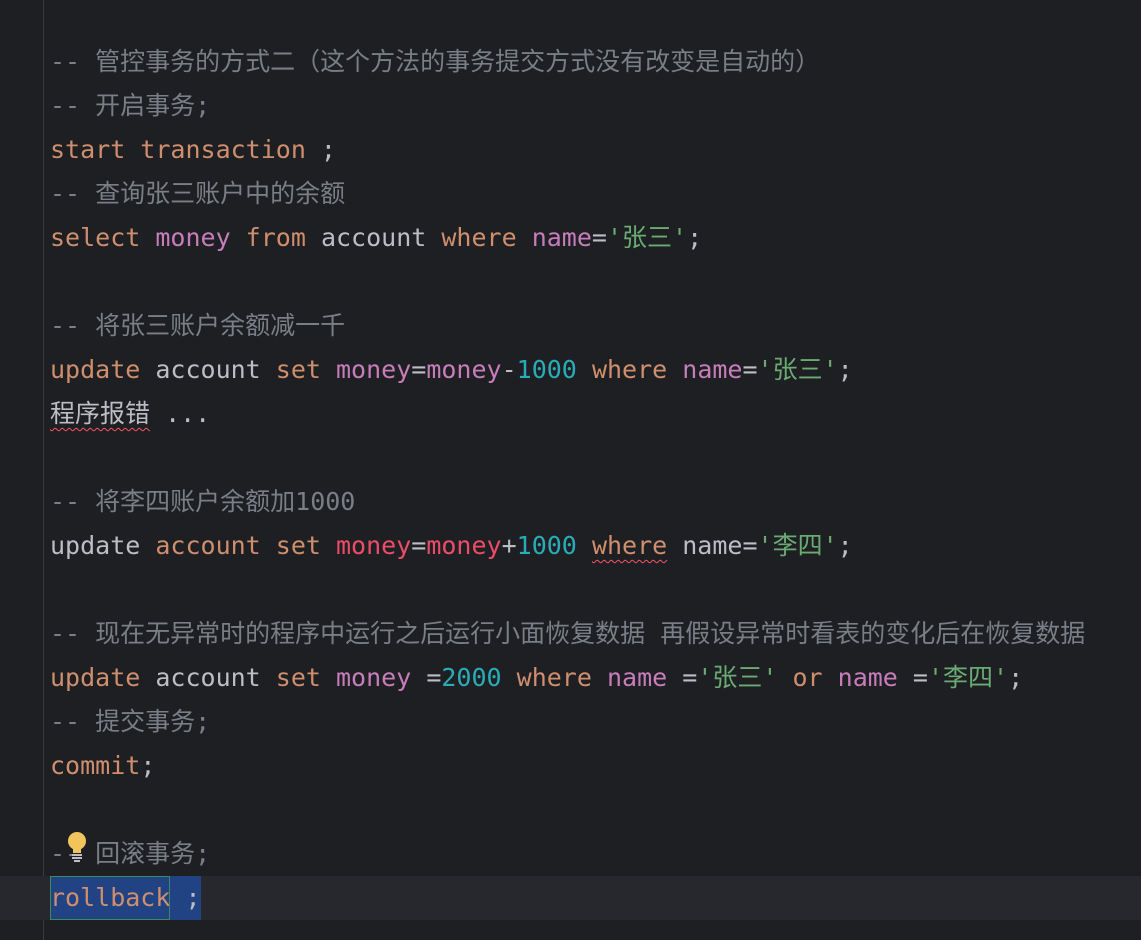  What do you see at coordinates (807, 677) in the screenshot?
I see `code-token: or` at bounding box center [807, 677].